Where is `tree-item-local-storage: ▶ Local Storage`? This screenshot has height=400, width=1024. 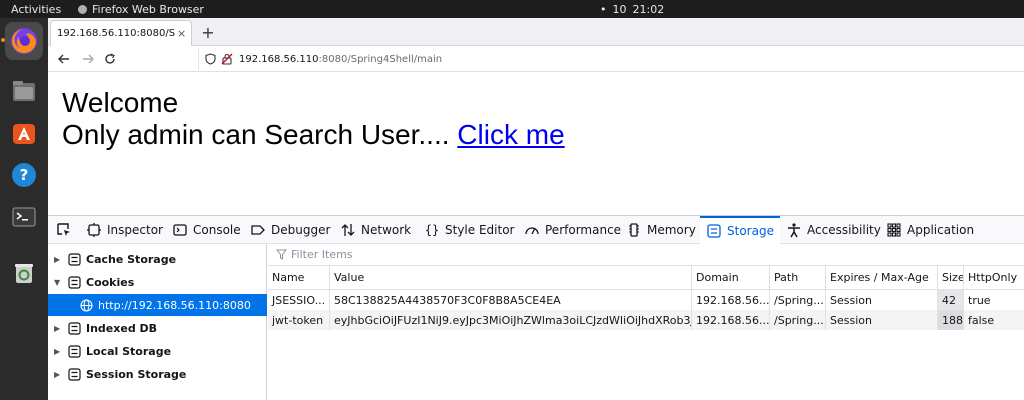
tree-item-local-storage: ▶ Local Storage is located at coordinates (157, 351).